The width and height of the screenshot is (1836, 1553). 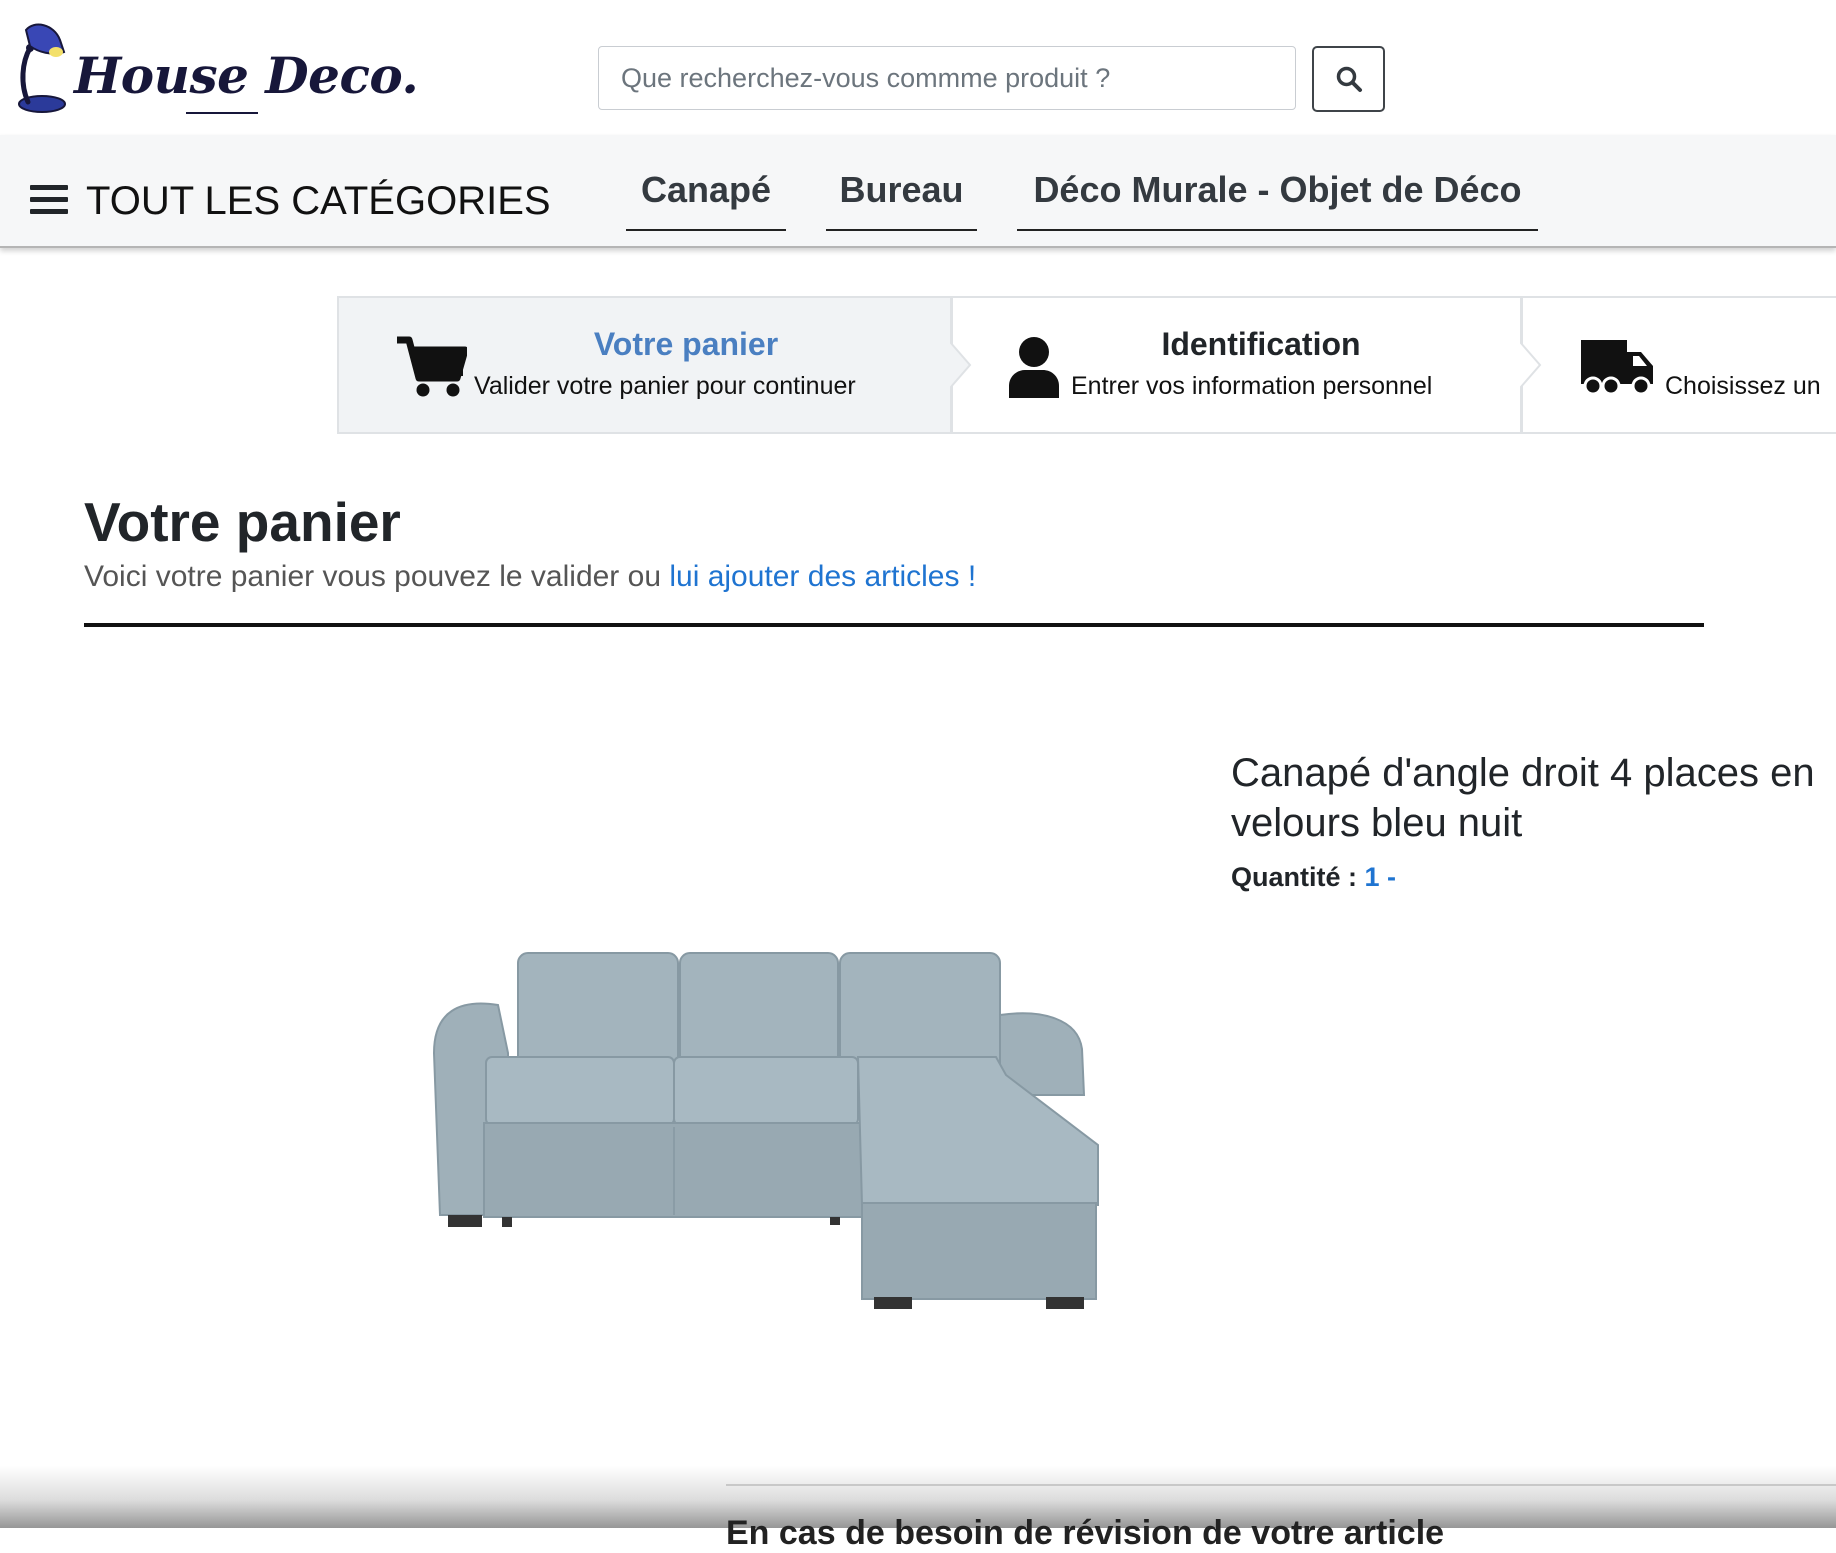 I want to click on nav-link-canape: Canapé, so click(x=706, y=198).